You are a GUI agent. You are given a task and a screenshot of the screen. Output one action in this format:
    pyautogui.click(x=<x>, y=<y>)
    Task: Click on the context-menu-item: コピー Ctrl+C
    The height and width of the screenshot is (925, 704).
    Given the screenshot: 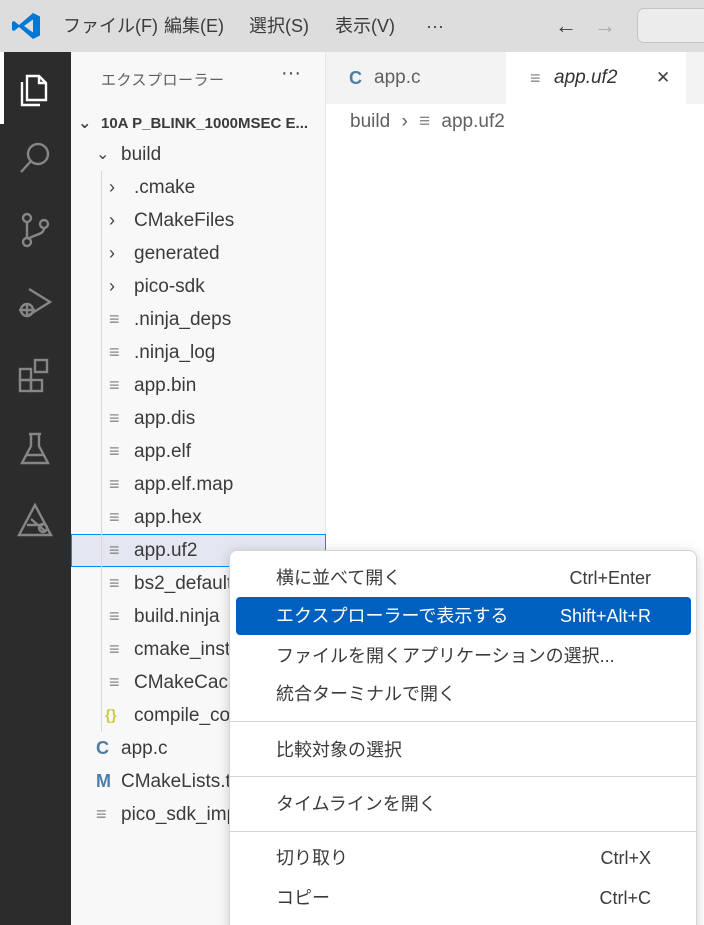 What is the action you would take?
    pyautogui.click(x=463, y=898)
    